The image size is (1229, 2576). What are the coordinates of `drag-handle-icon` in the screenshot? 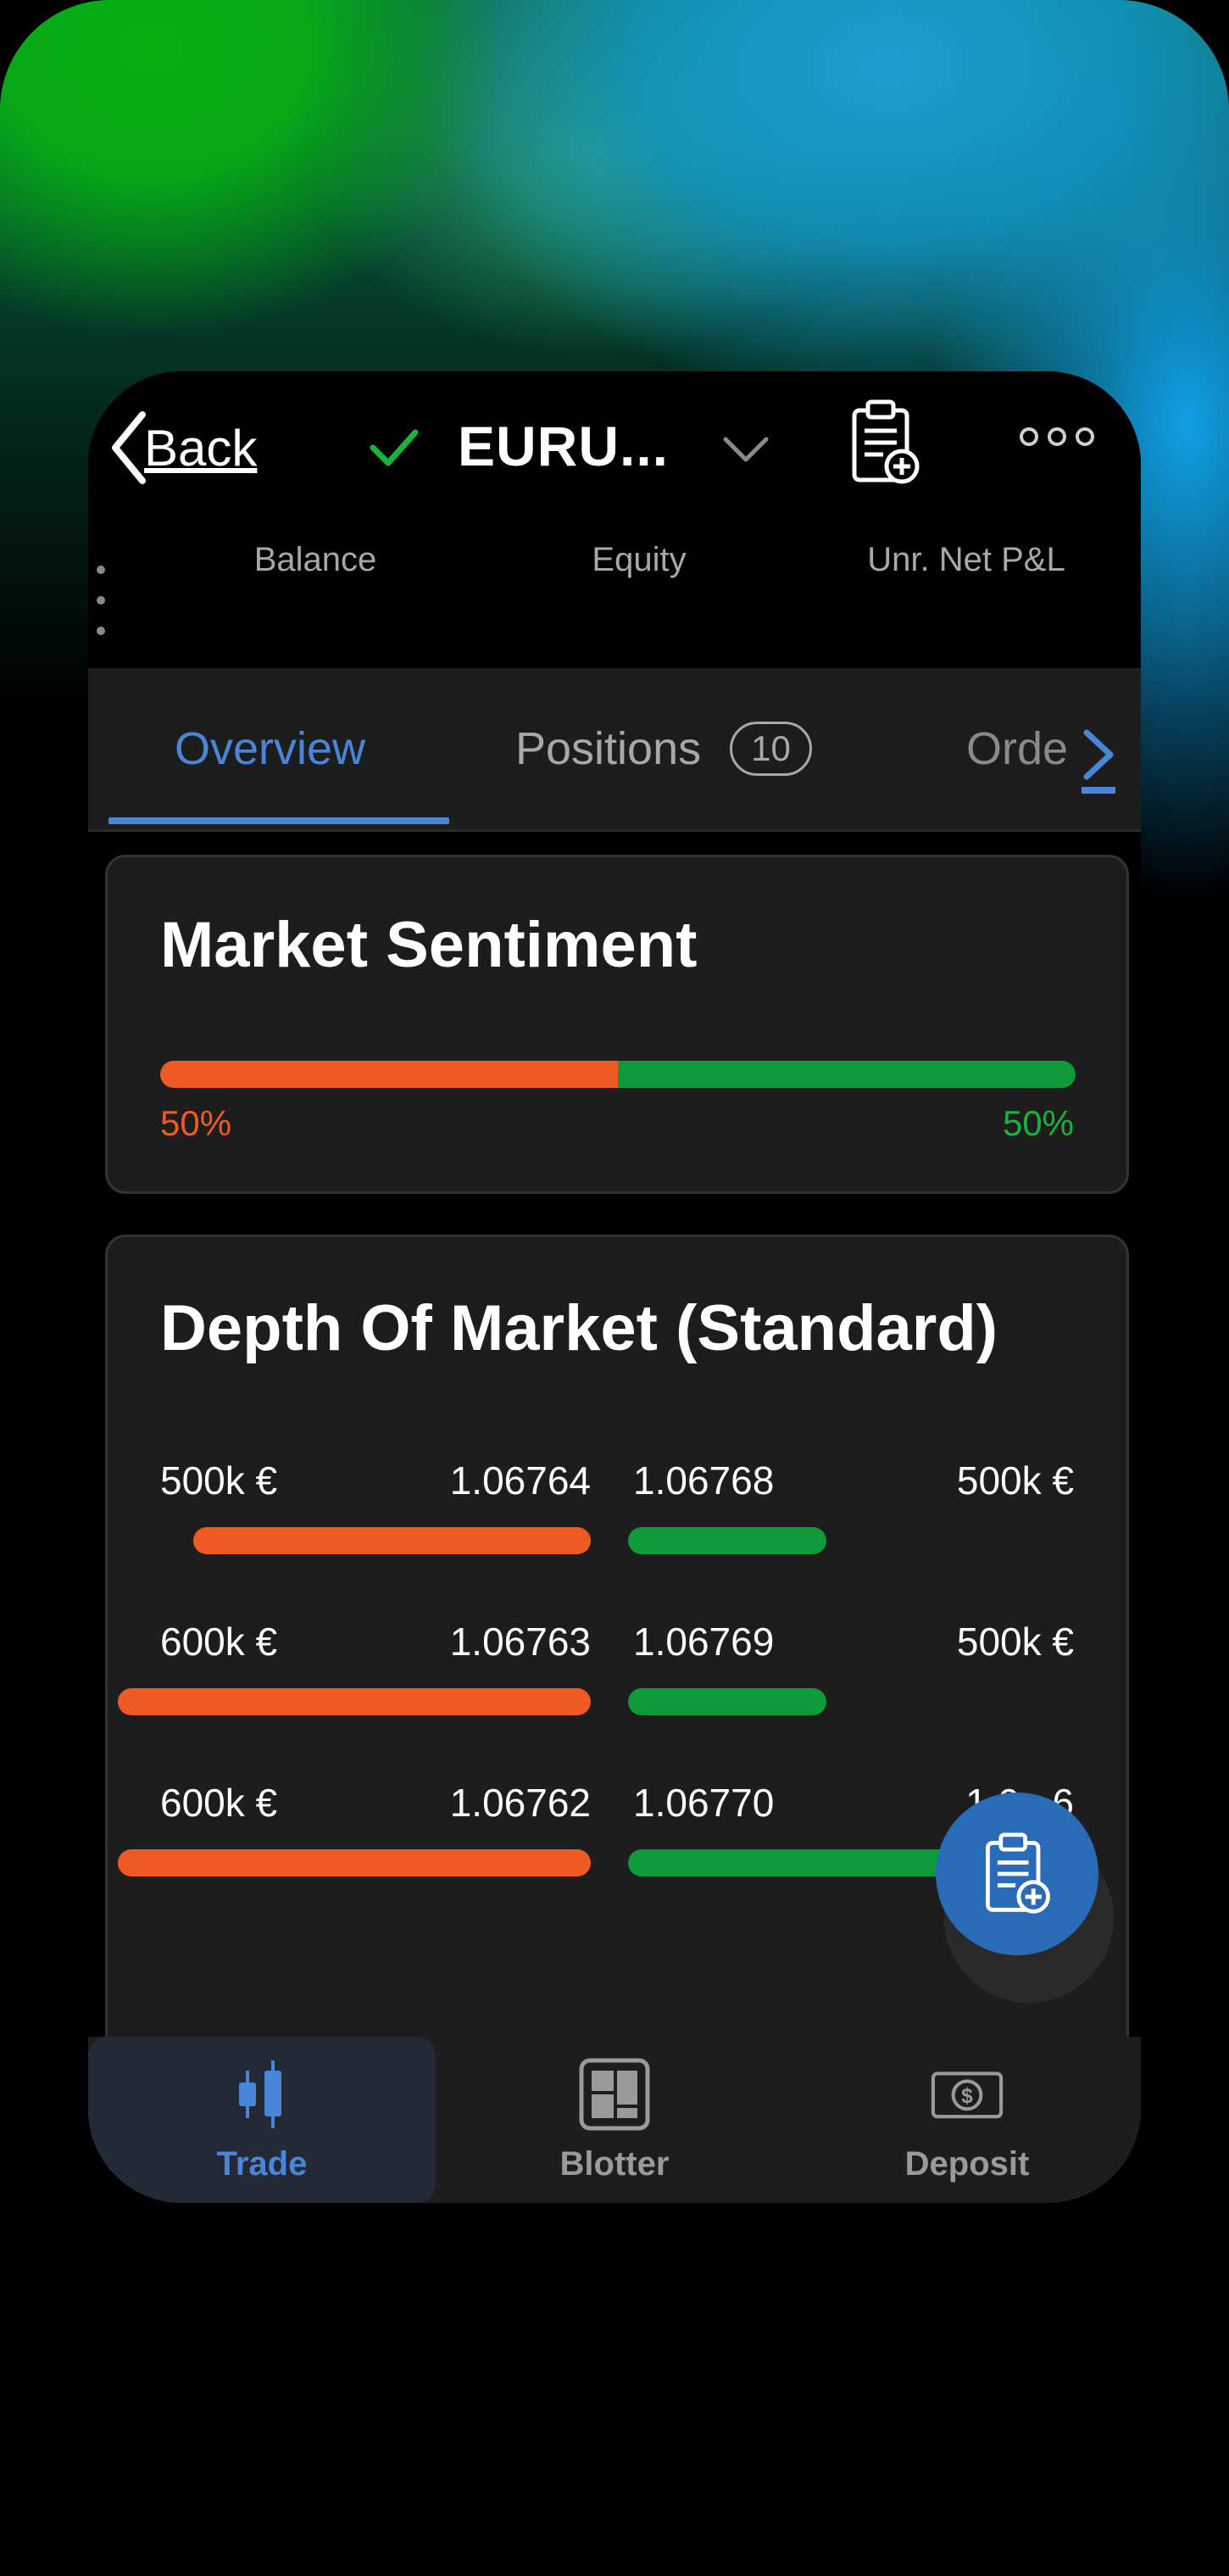 It's located at (101, 600).